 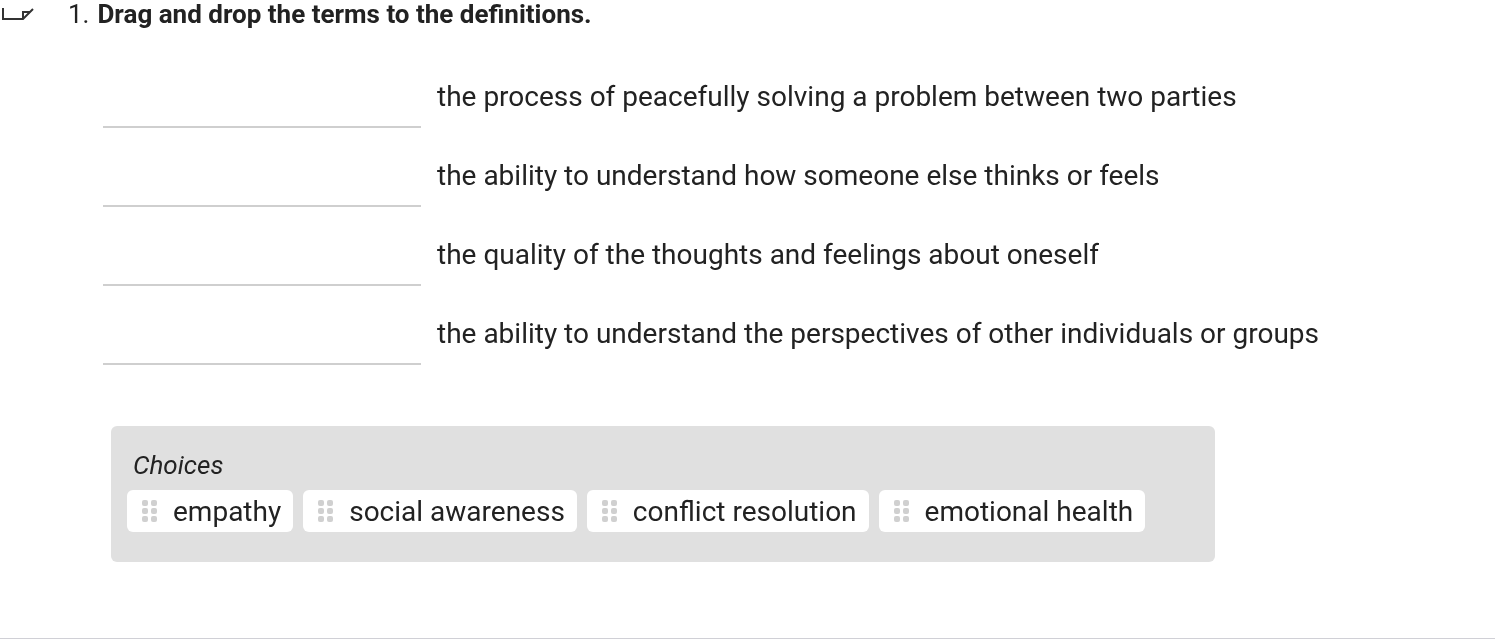 I want to click on definition-text: the ability to understand how someone else thinks or feels, so click(x=798, y=175).